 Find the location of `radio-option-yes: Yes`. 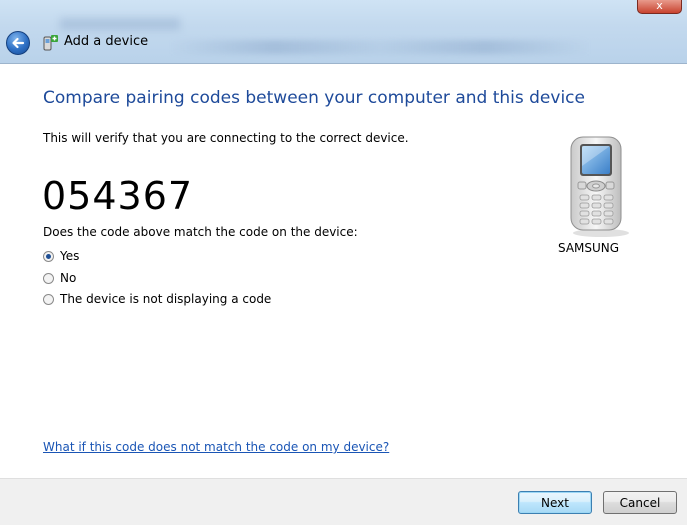

radio-option-yes: Yes is located at coordinates (61, 256).